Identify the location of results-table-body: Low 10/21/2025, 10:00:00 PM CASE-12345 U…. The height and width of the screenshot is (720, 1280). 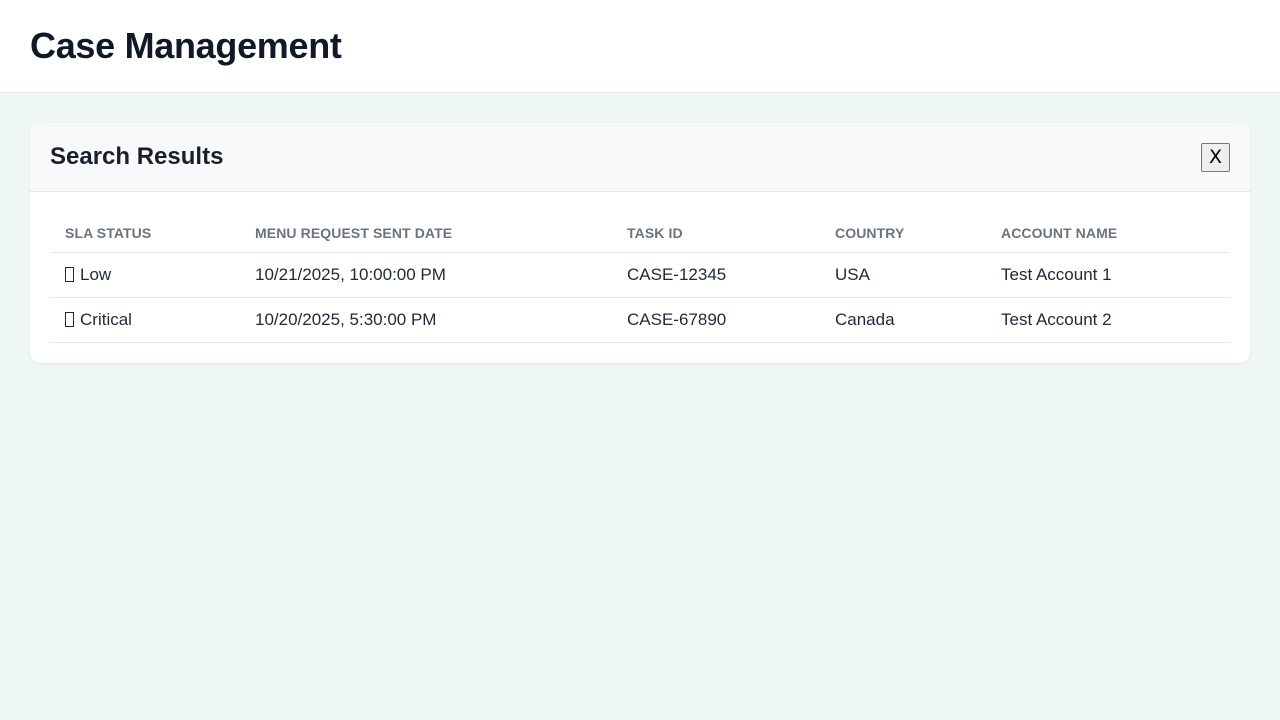
(640, 297).